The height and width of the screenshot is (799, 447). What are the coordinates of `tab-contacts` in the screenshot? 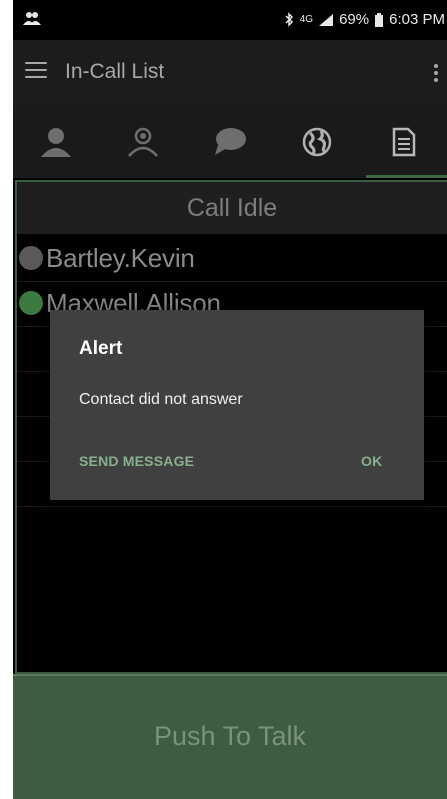 It's located at (56, 142).